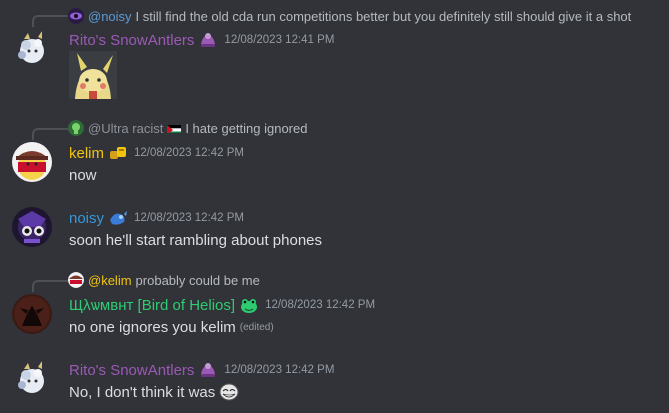  Describe the element at coordinates (76, 280) in the screenshot. I see `kelim-mini-avatar` at that location.